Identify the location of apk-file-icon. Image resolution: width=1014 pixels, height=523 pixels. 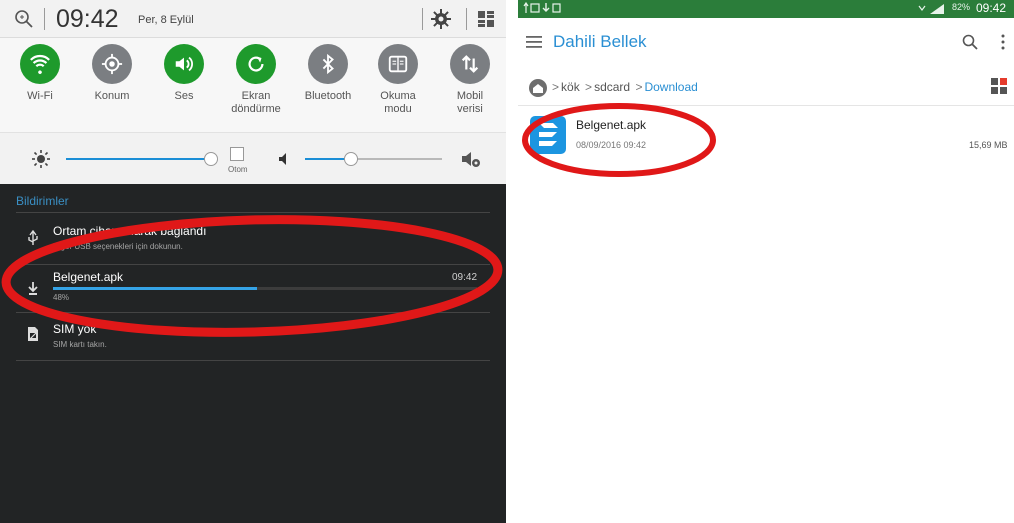
(548, 135).